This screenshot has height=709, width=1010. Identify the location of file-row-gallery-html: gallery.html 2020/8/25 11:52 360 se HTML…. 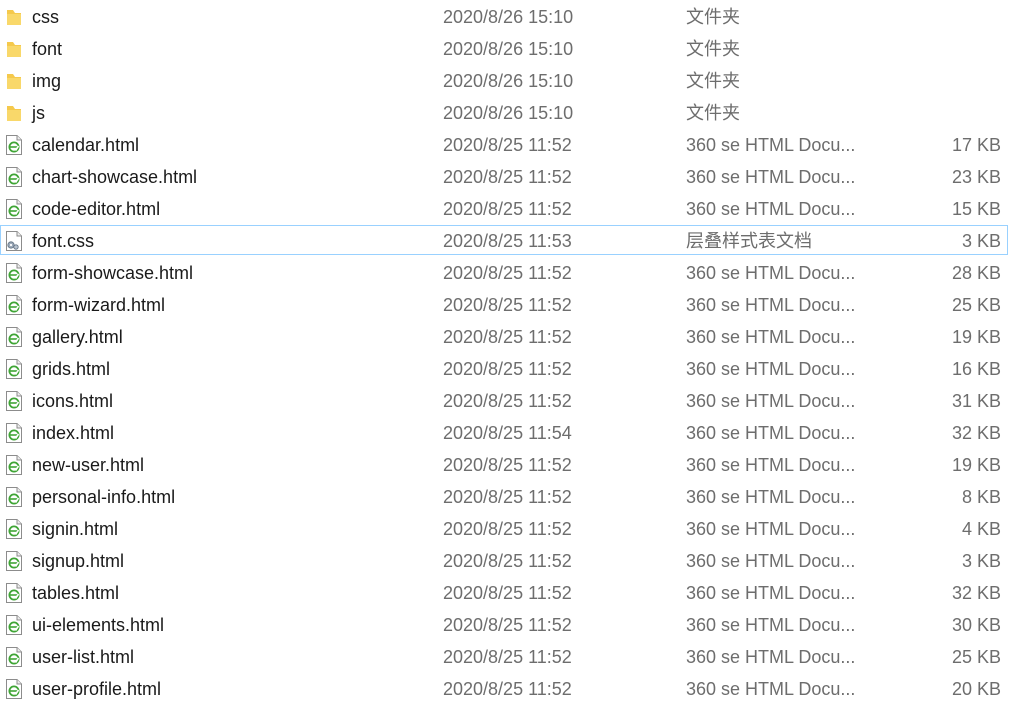
(504, 336).